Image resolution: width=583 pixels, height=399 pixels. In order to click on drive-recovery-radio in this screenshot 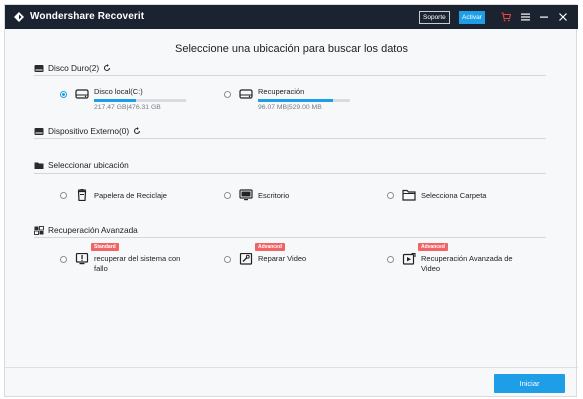, I will do `click(227, 94)`.